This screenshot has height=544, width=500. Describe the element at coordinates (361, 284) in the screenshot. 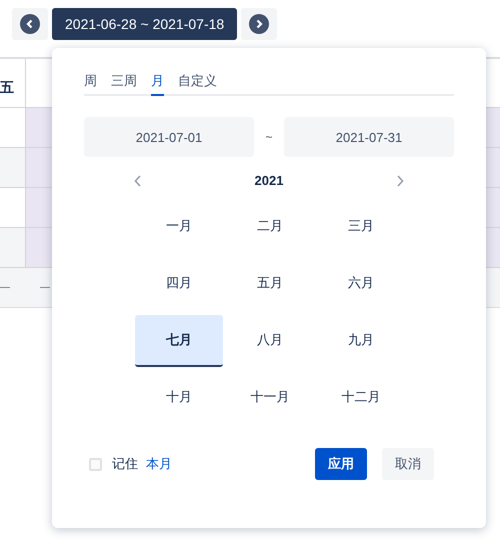

I see `month-cell: 六月` at that location.